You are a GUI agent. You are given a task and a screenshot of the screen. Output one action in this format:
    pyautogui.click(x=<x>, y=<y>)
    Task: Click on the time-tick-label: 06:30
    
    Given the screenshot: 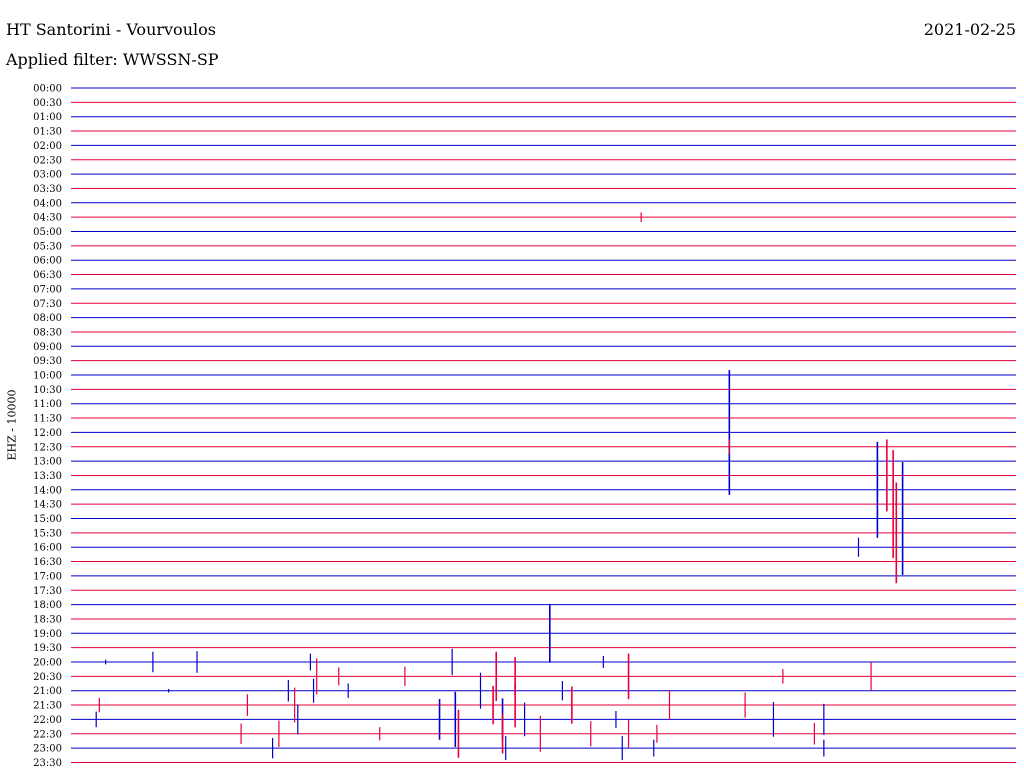 What is the action you would take?
    pyautogui.click(x=47, y=275)
    